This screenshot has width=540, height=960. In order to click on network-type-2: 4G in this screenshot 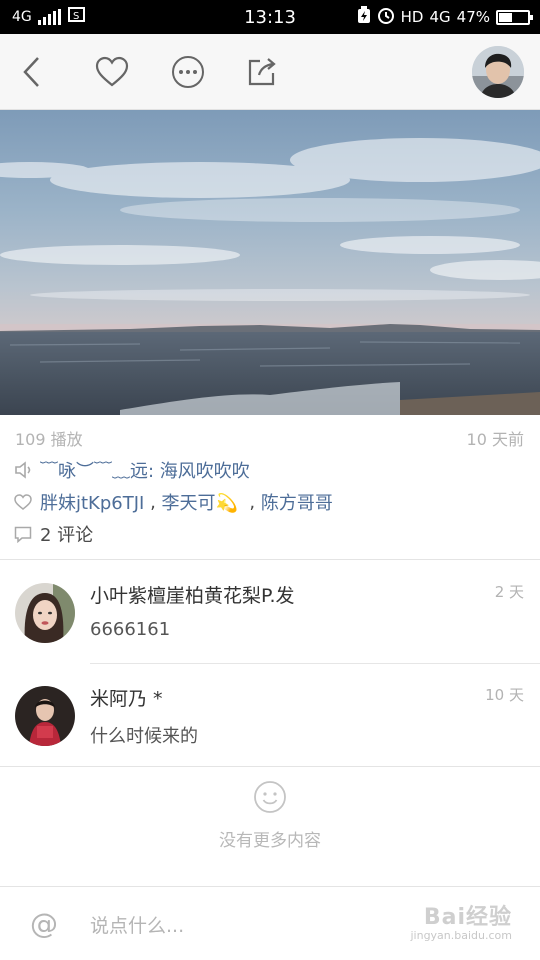, I will do `click(440, 17)`.